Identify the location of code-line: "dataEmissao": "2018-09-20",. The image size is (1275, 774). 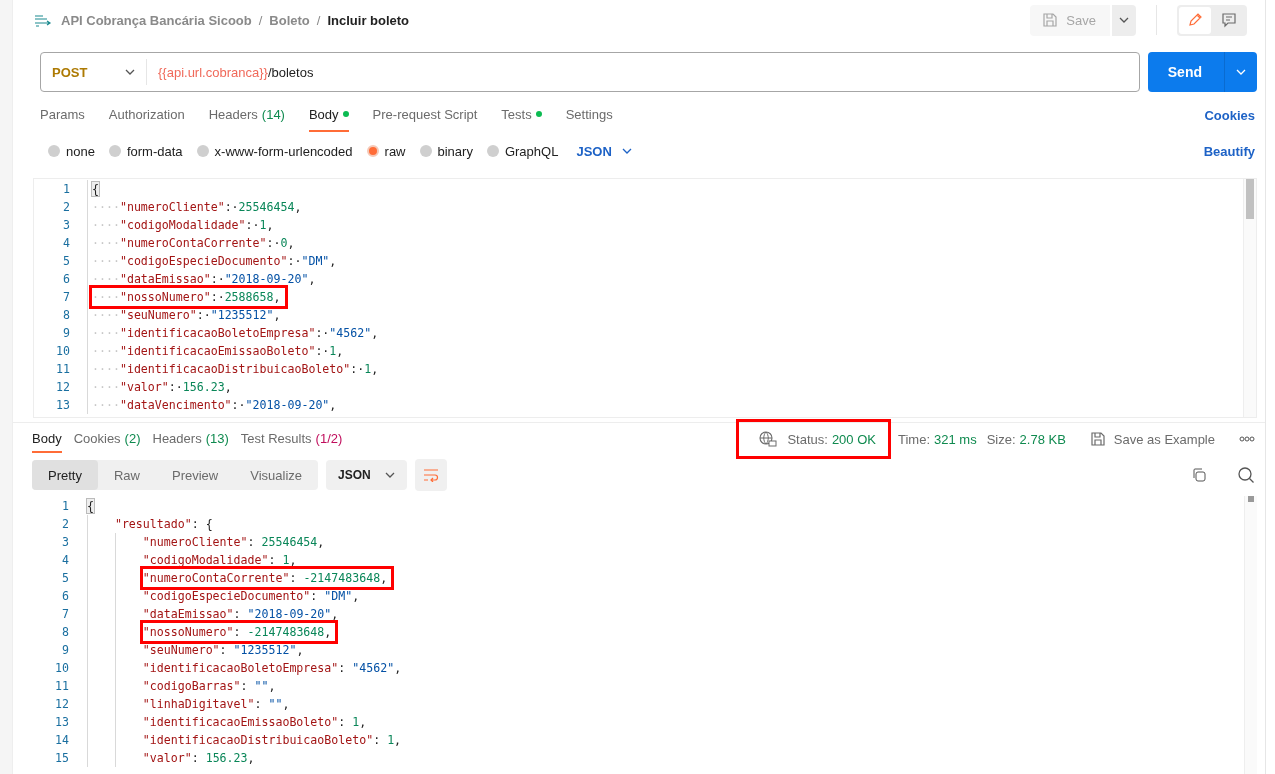
(240, 614).